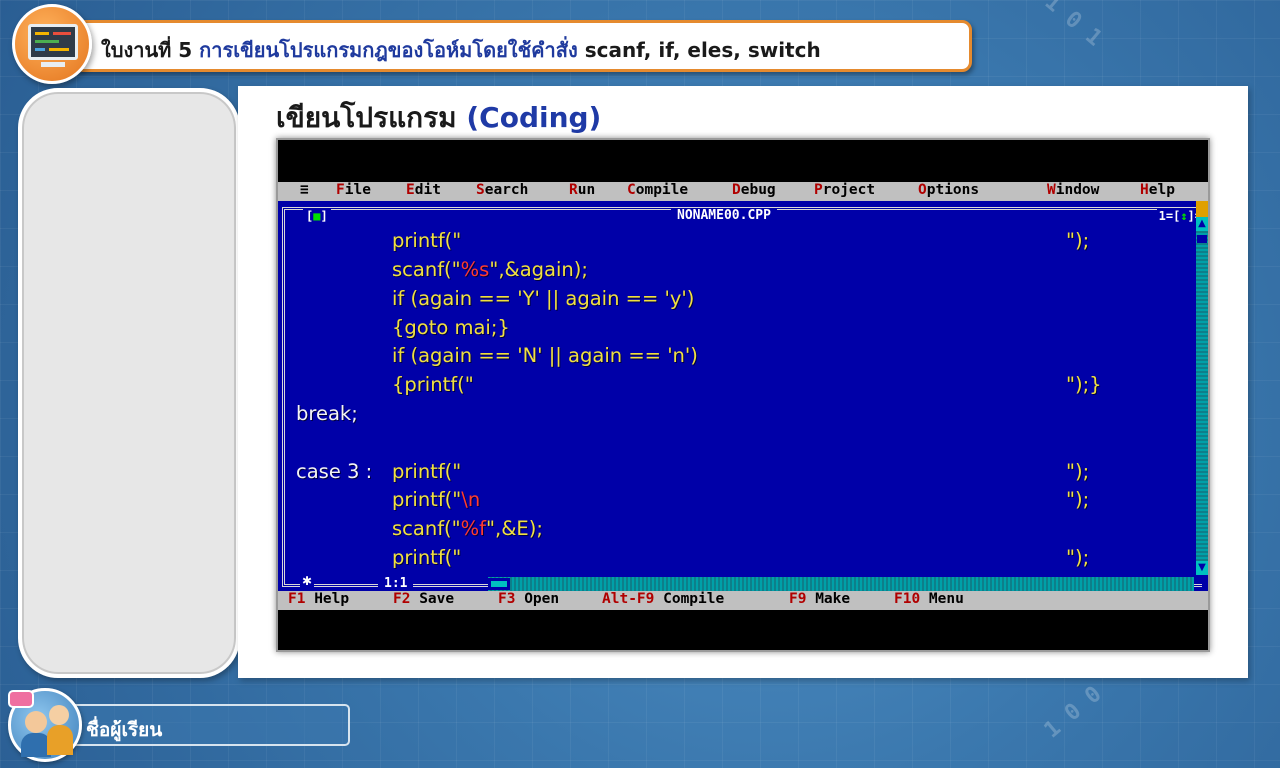 This screenshot has height=768, width=1280. I want to click on menu-help: Help, so click(1157, 190).